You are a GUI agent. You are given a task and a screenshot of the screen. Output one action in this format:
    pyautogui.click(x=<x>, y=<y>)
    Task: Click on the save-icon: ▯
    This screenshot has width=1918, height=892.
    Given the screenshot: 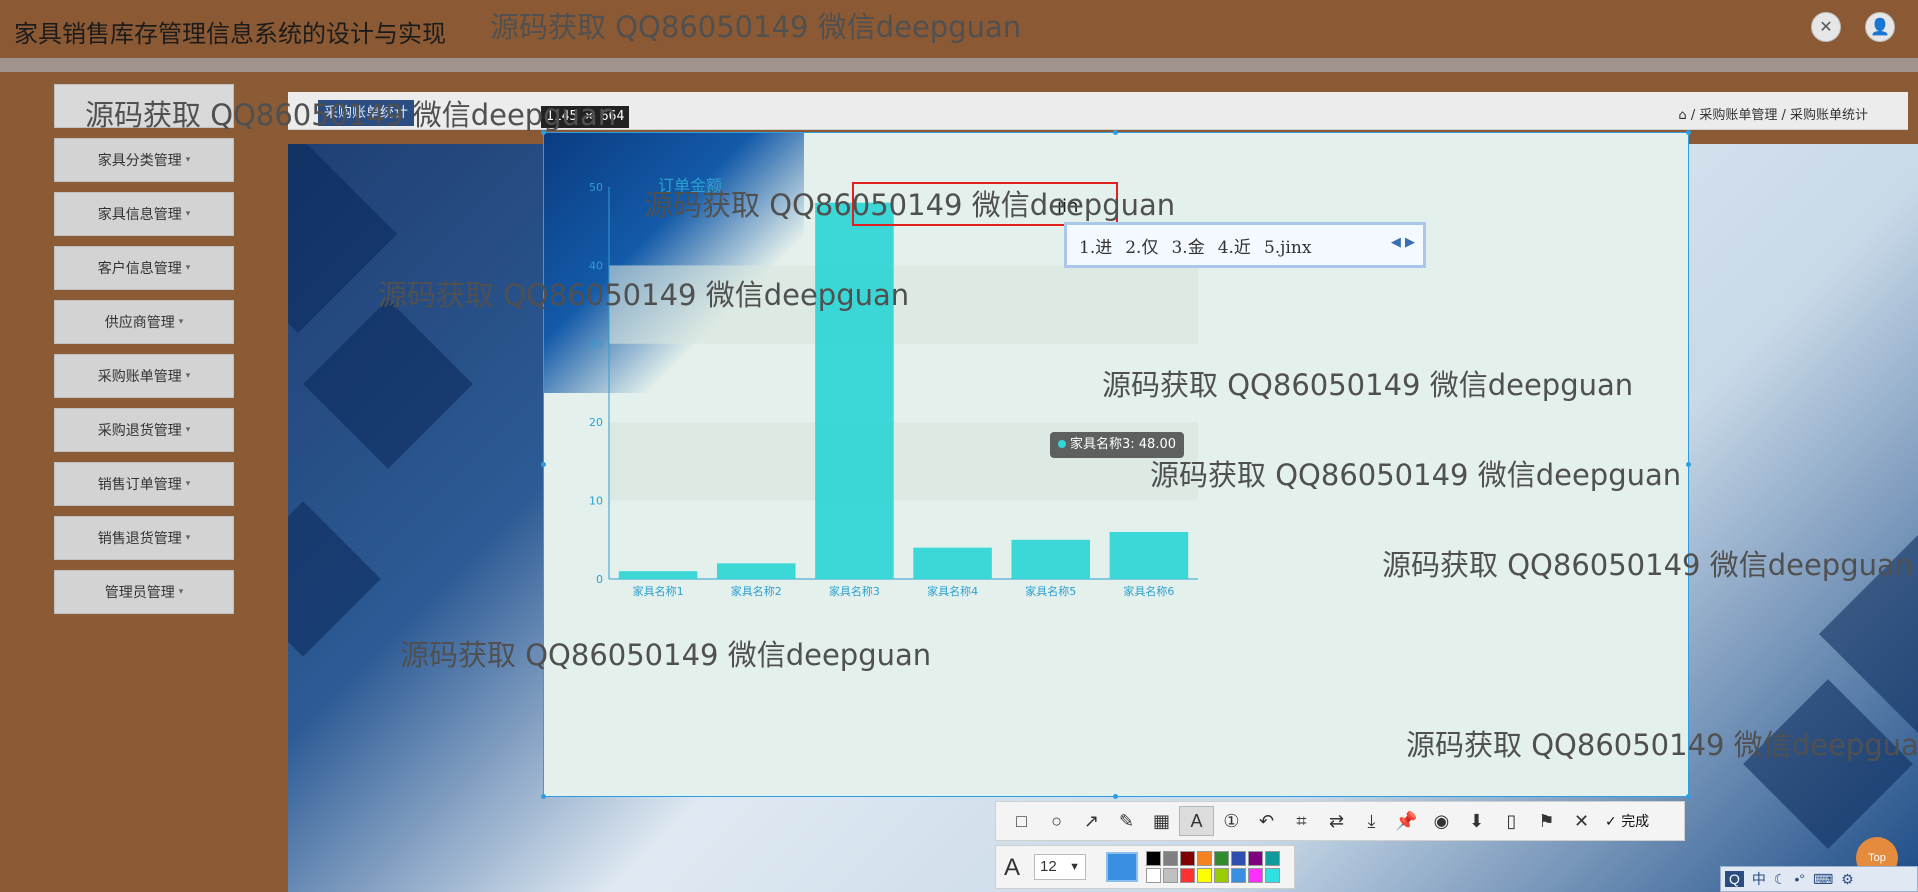 What is the action you would take?
    pyautogui.click(x=1511, y=821)
    